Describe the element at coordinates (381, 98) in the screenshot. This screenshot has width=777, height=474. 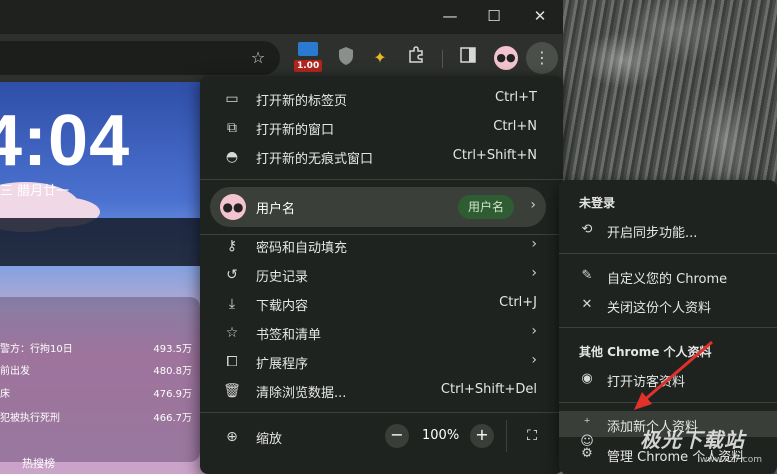
I see `menu-item-new-tab: ▭ 打开新的标签页 Ctrl+T` at that location.